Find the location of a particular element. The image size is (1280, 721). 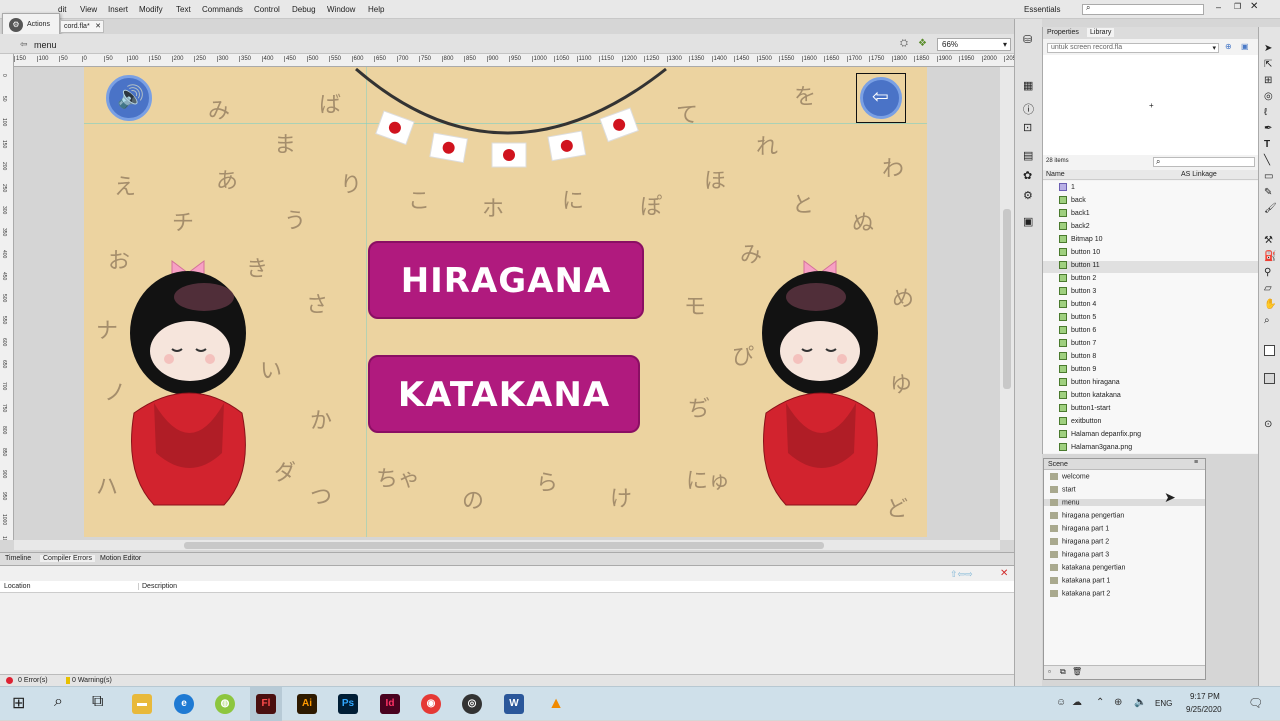

tab-compiler-errors: Compiler Errors is located at coordinates (68, 558).